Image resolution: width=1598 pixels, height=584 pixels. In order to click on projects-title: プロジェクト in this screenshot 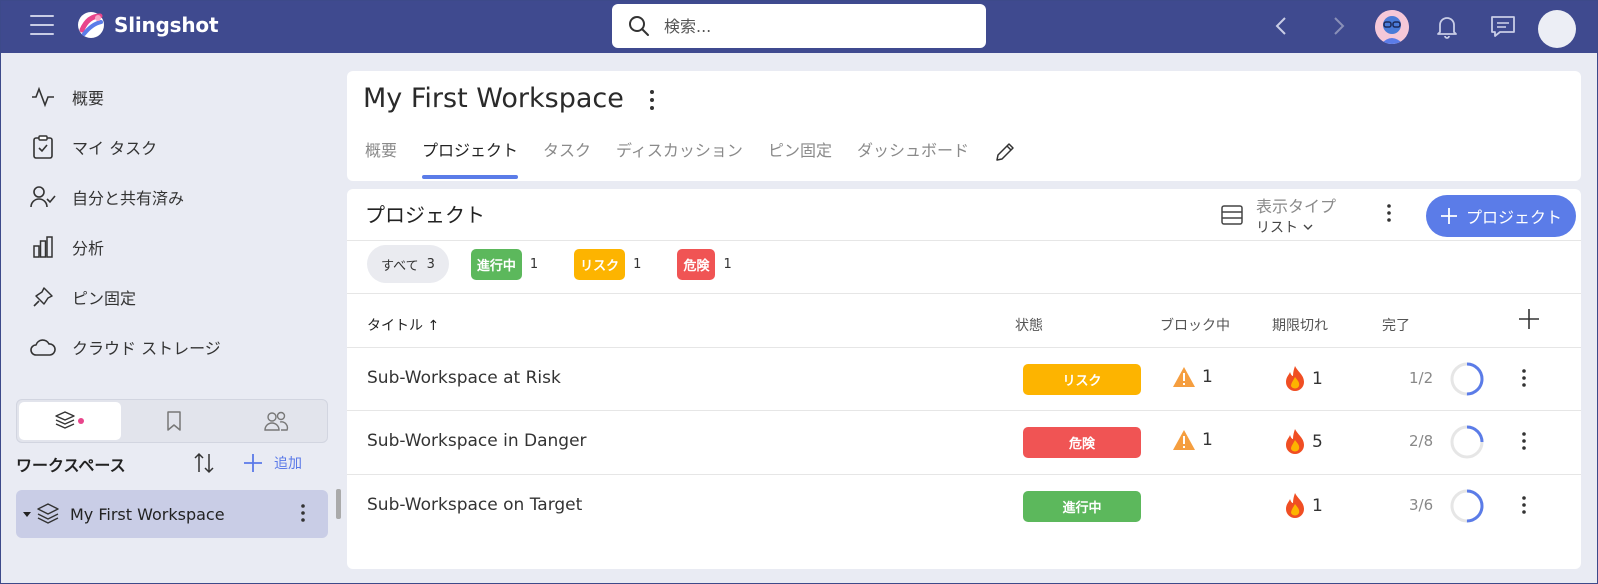, I will do `click(425, 215)`.